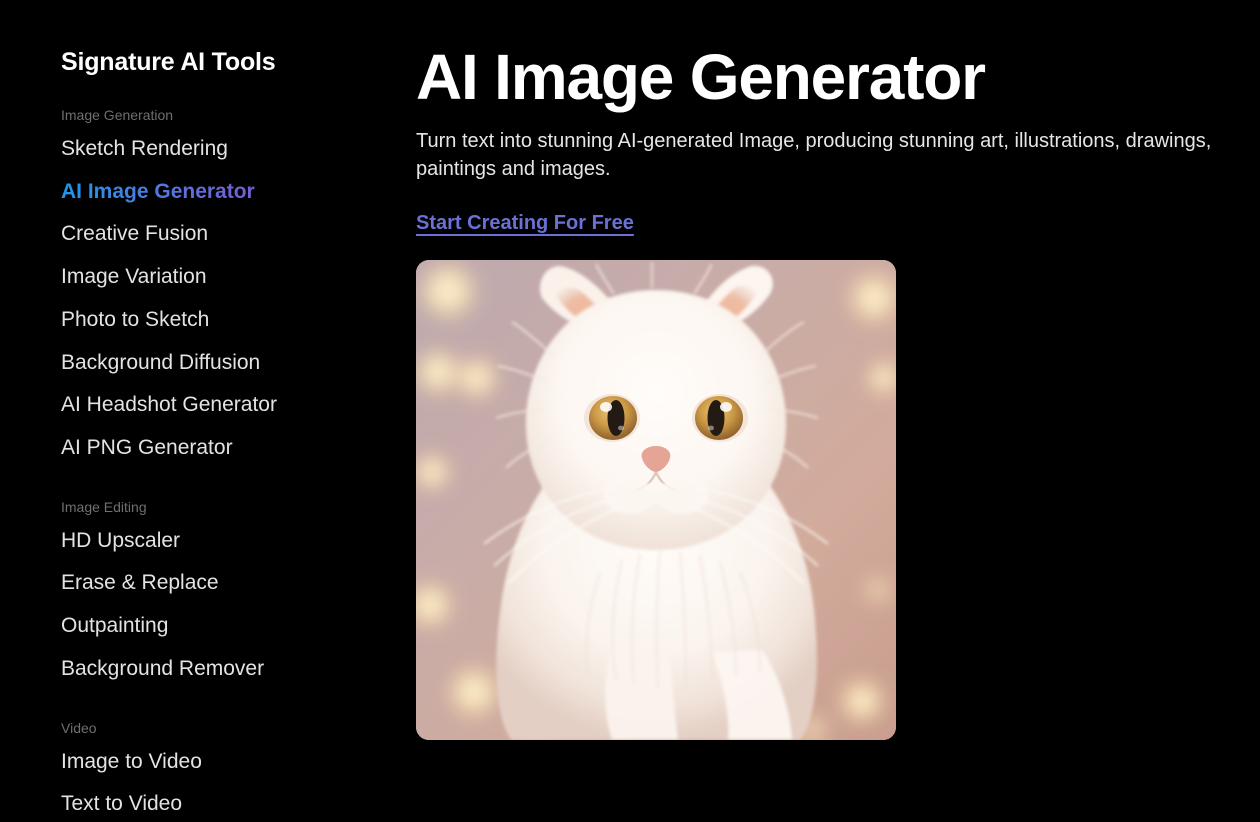 The width and height of the screenshot is (1260, 822). Describe the element at coordinates (114, 626) in the screenshot. I see `sidebar-item-outpainting: Outpainting` at that location.